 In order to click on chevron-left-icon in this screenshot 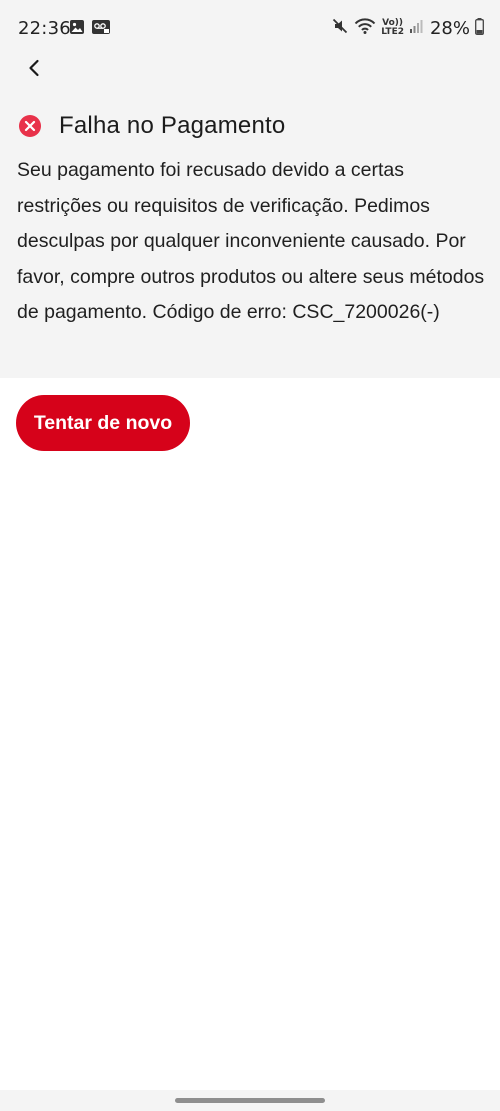, I will do `click(34, 70)`.